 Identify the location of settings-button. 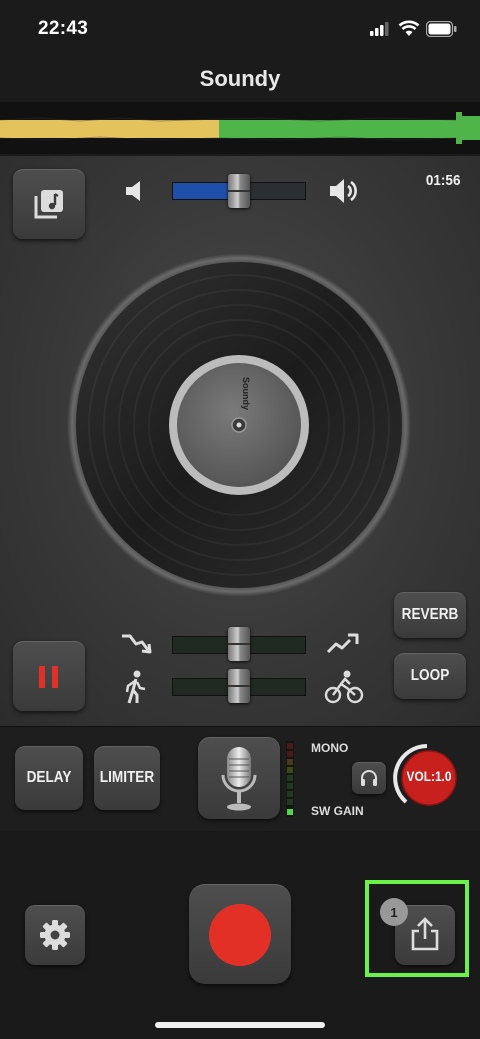
(55, 935).